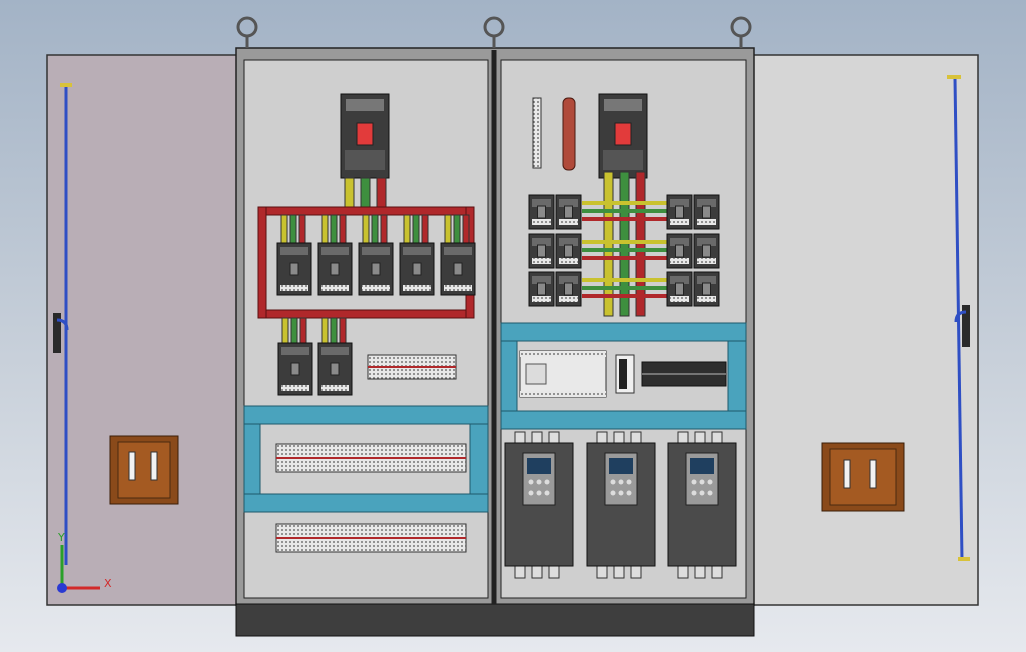  I want to click on right-branch-breakers, so click(624, 250).